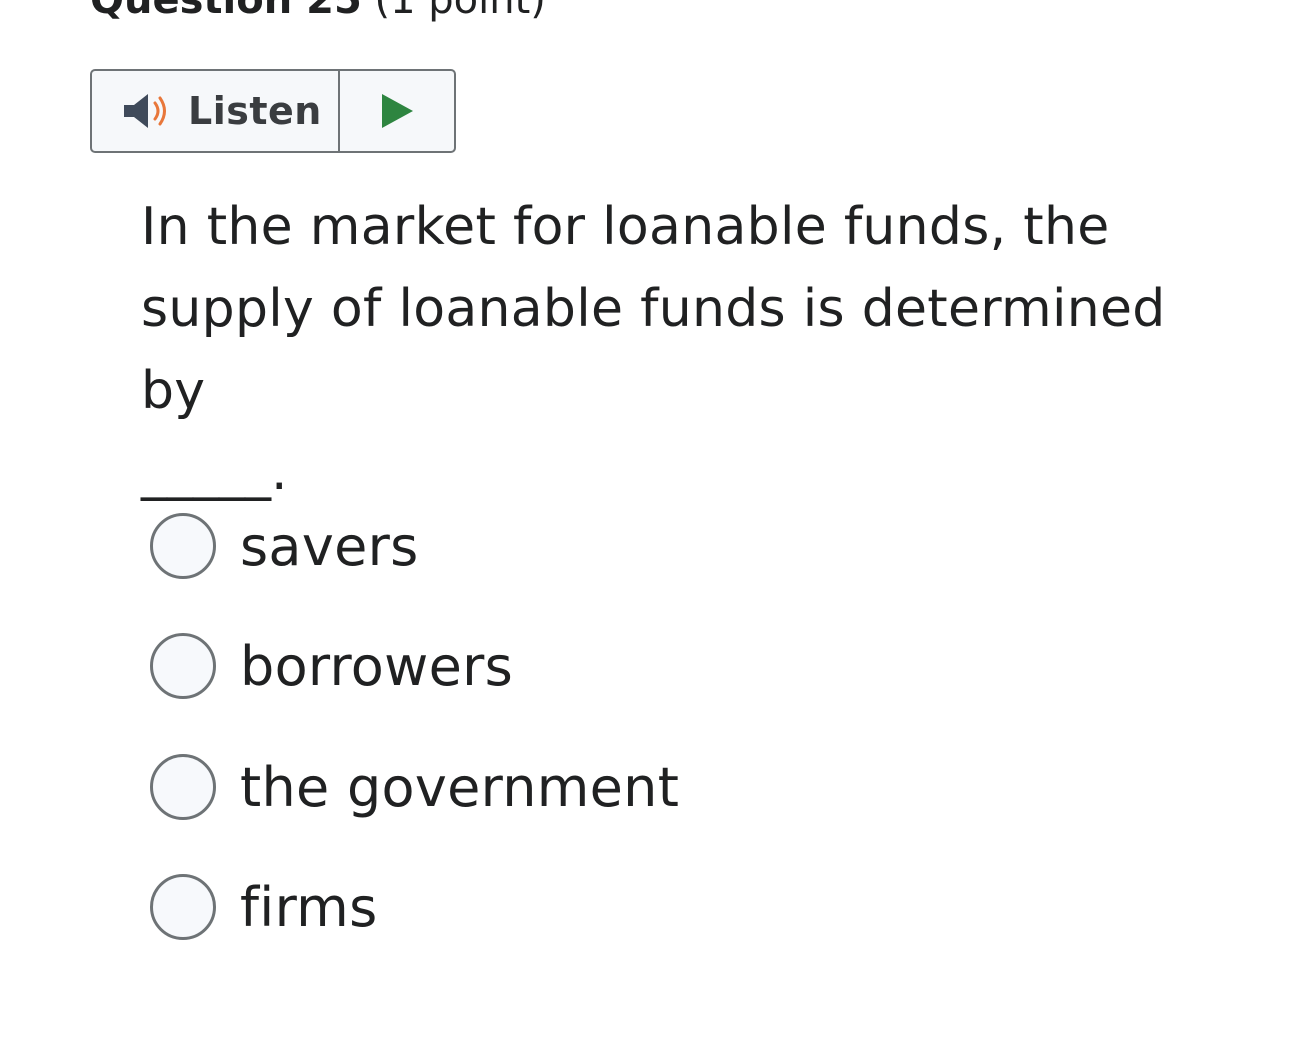  What do you see at coordinates (226, 11) in the screenshot?
I see `question-number: Question 25` at bounding box center [226, 11].